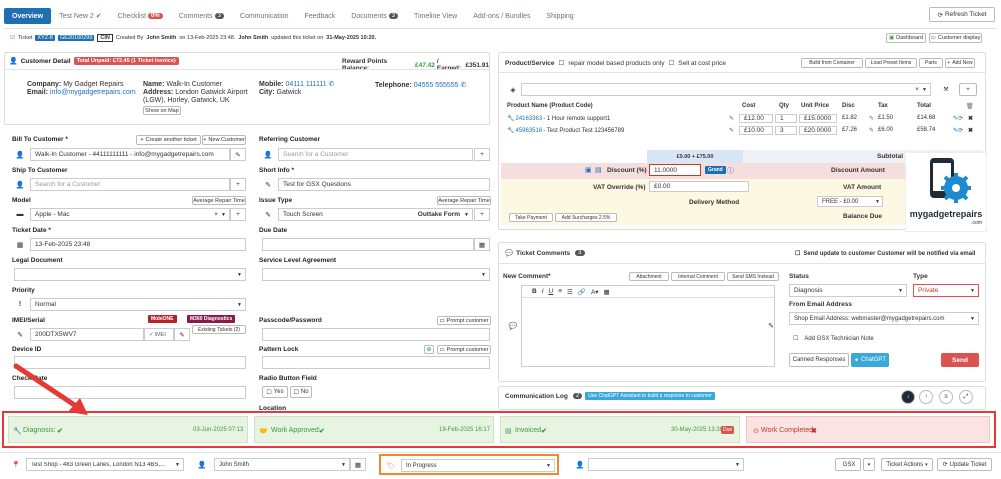 This screenshot has width=1001, height=479. I want to click on discount-input: 11.0000, so click(675, 170).